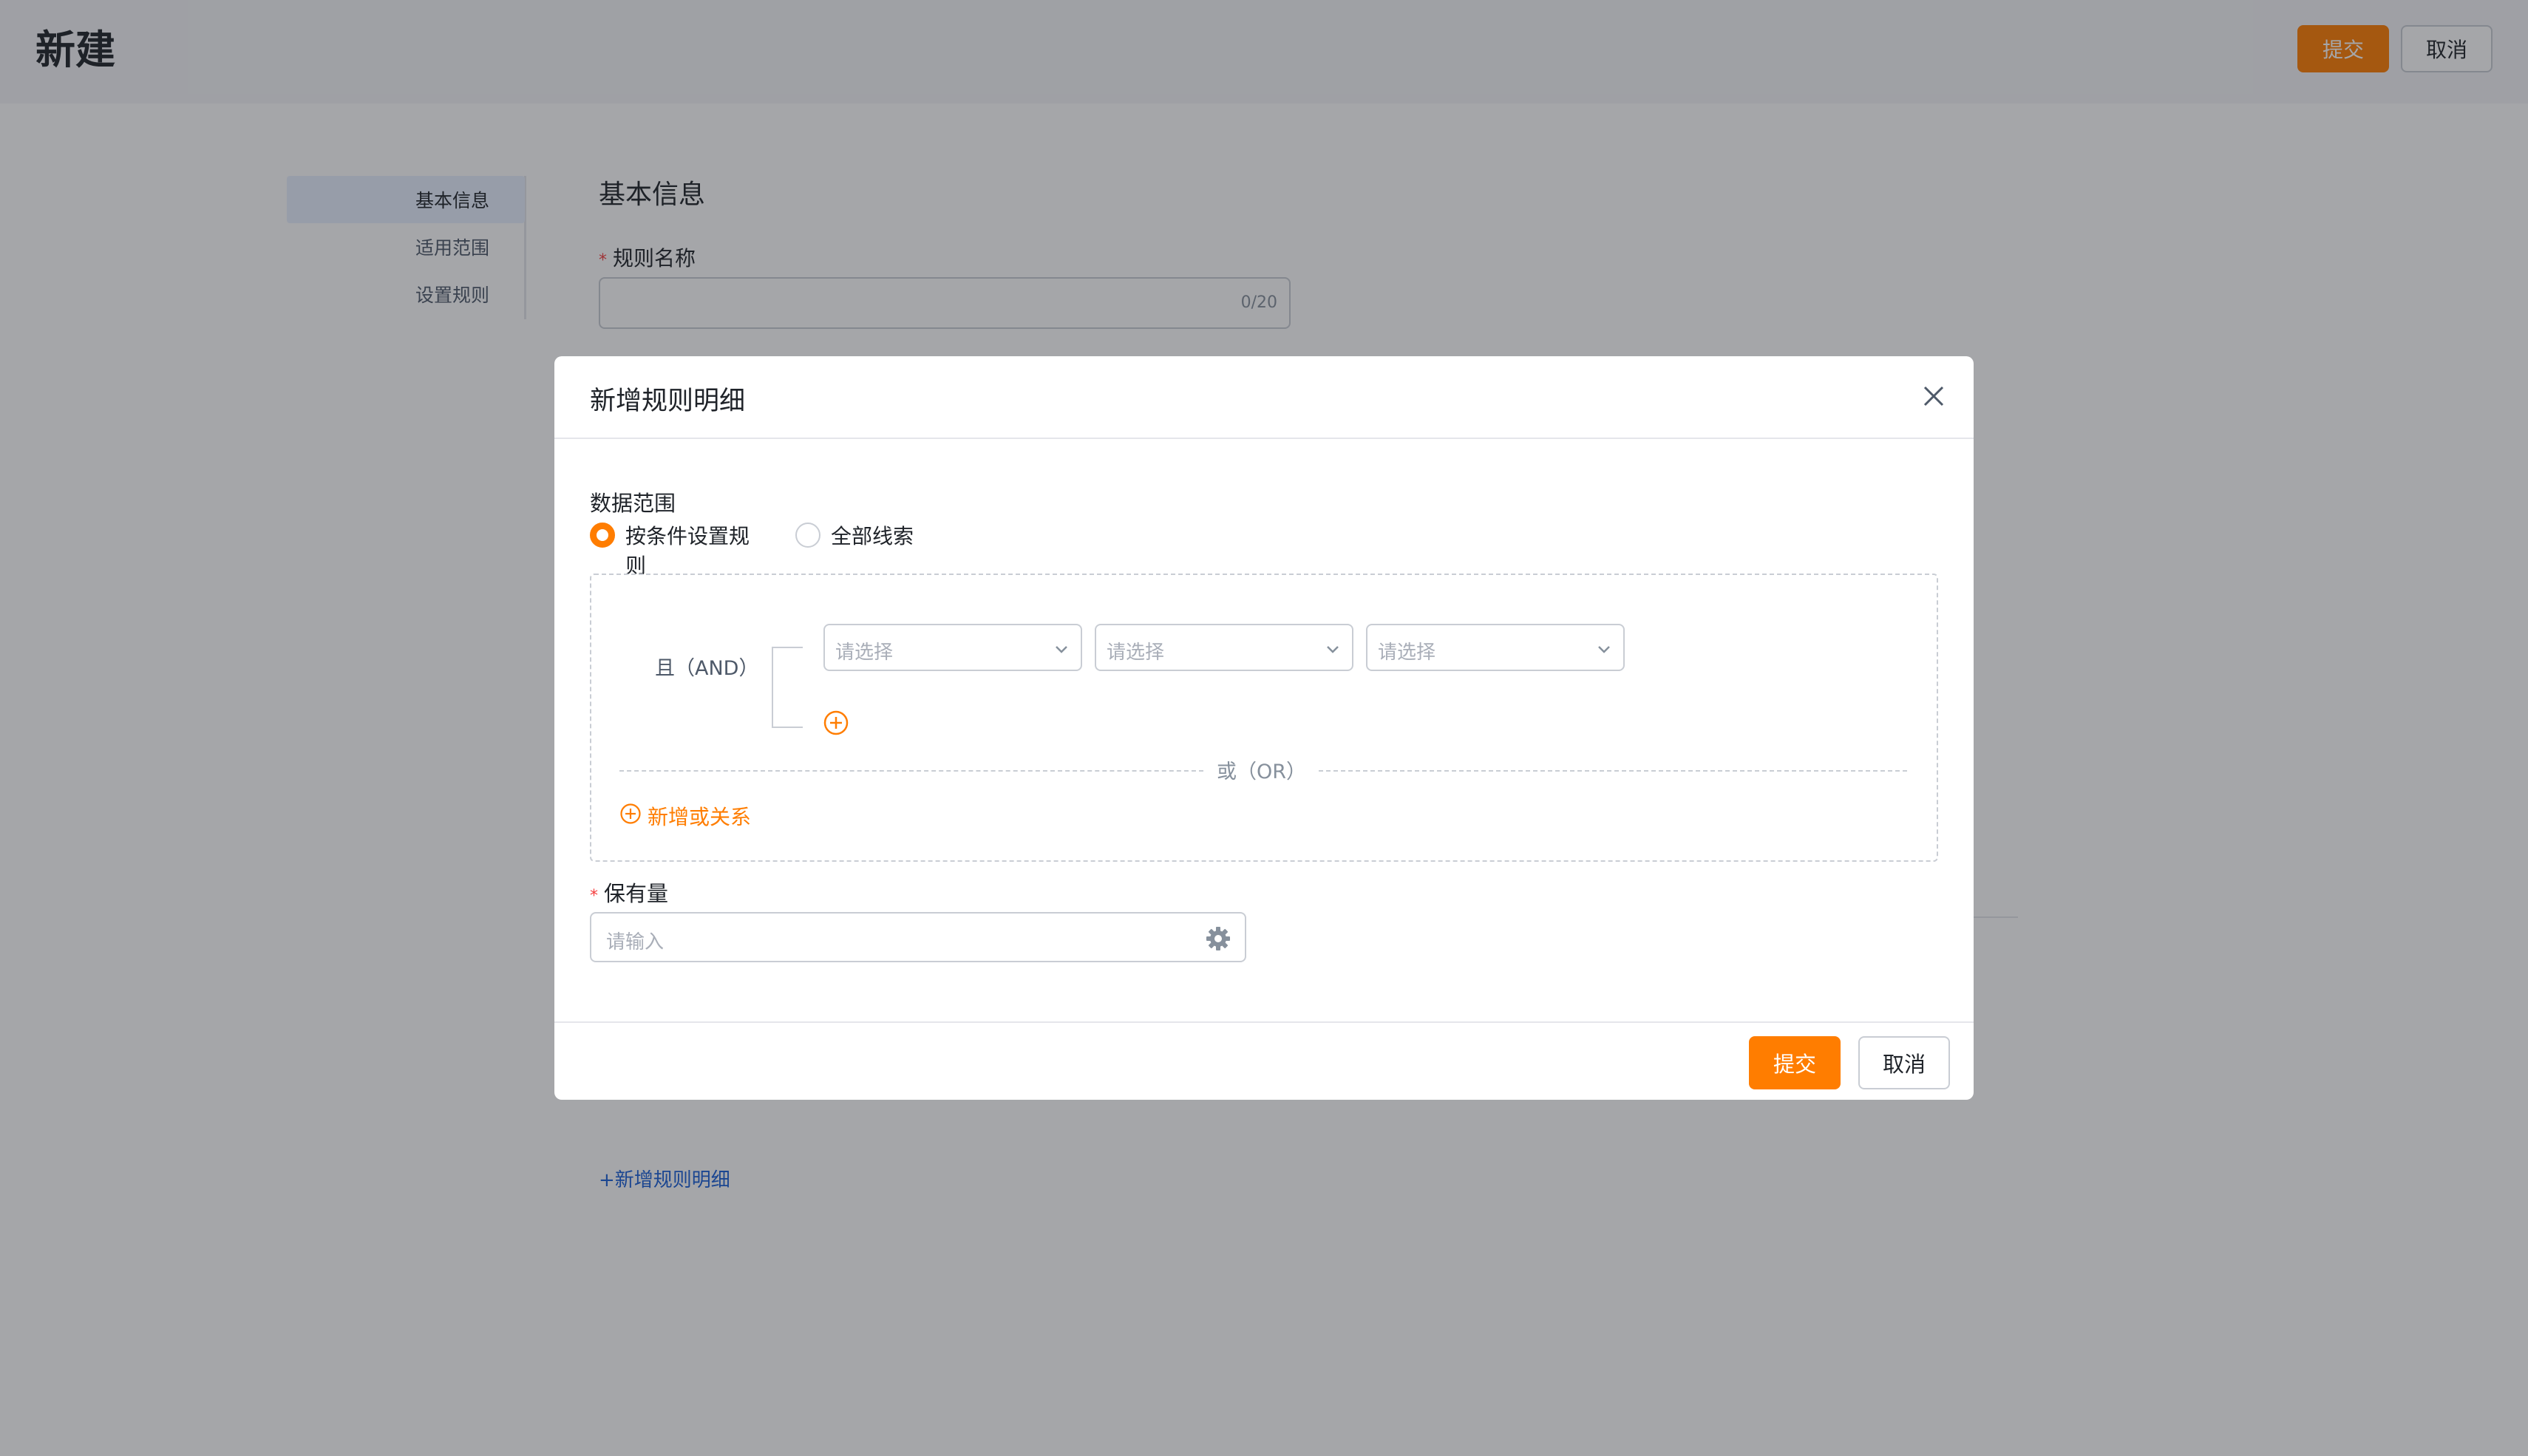 The image size is (2528, 1456). What do you see at coordinates (1904, 1062) in the screenshot?
I see `modal-cancel-button: 取消` at bounding box center [1904, 1062].